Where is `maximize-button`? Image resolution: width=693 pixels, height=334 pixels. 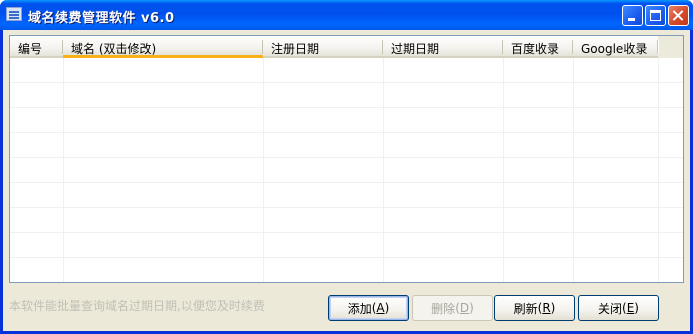 maximize-button is located at coordinates (655, 15).